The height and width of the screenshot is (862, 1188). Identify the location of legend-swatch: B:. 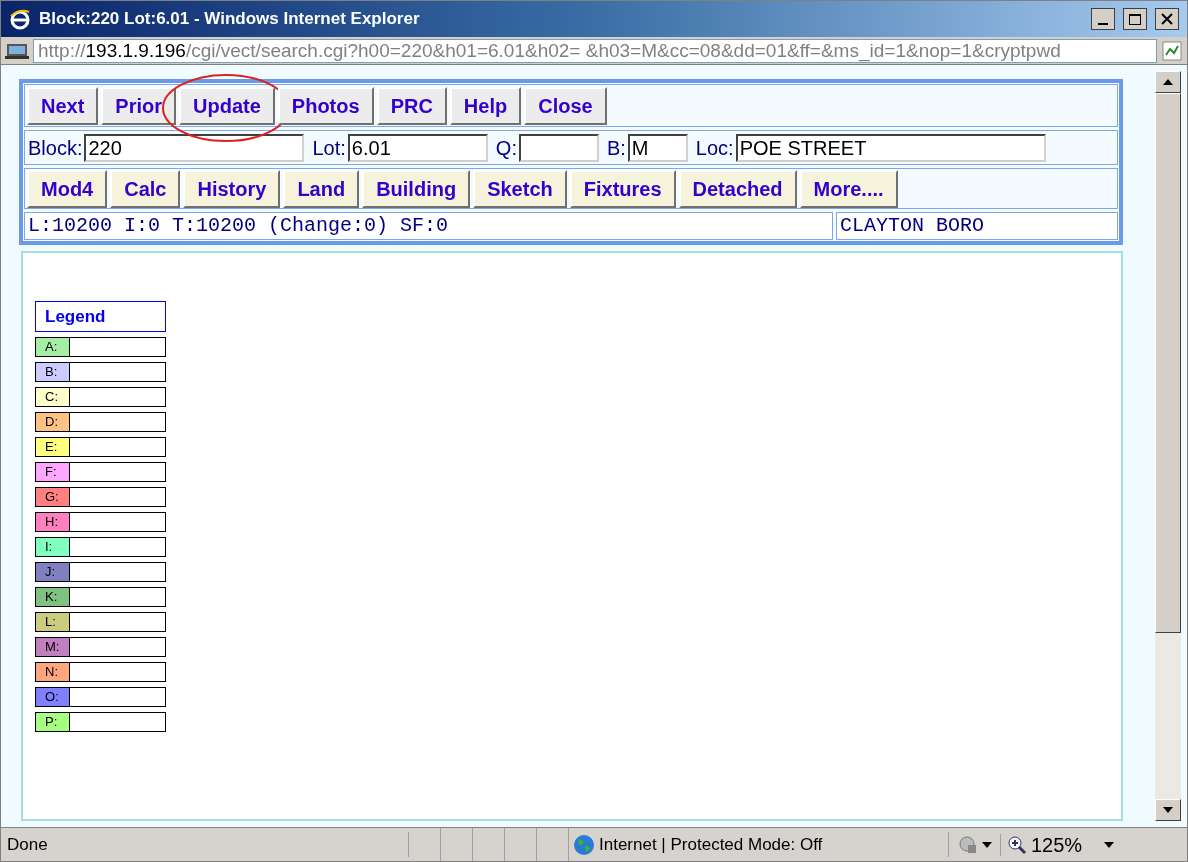
(53, 372).